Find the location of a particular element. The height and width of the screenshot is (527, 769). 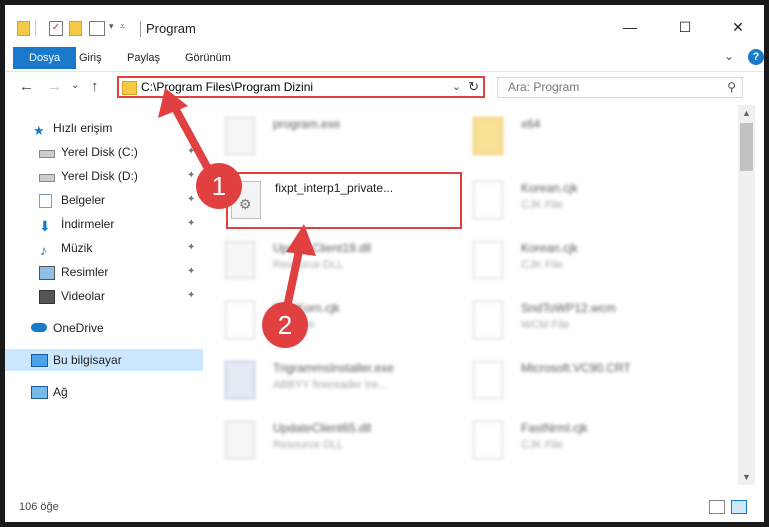

annotation-arrows is located at coordinates (237, 202).